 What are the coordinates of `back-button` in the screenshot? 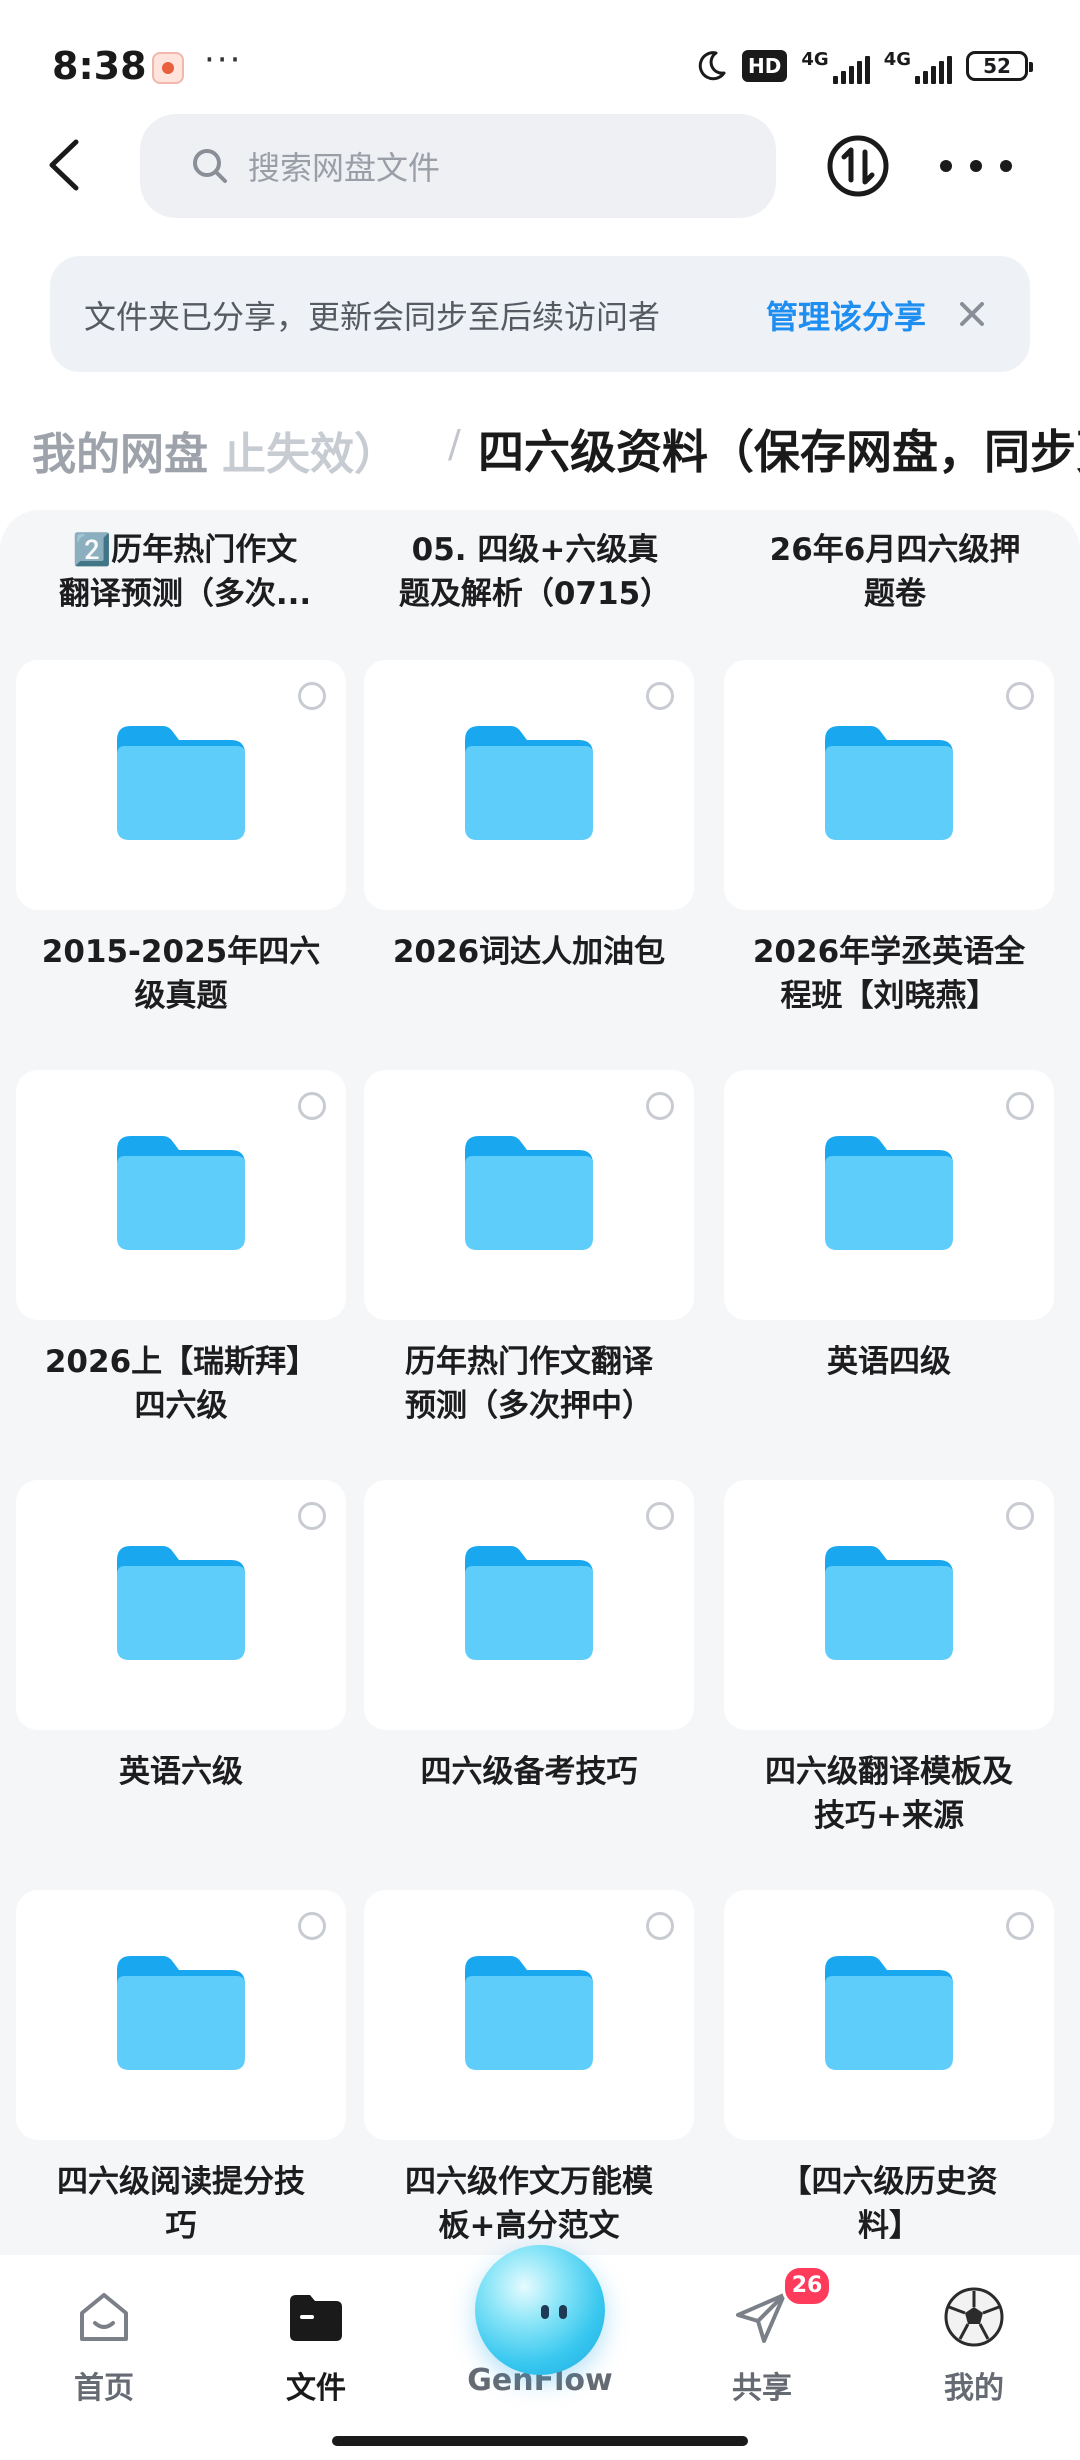 It's located at (66, 165).